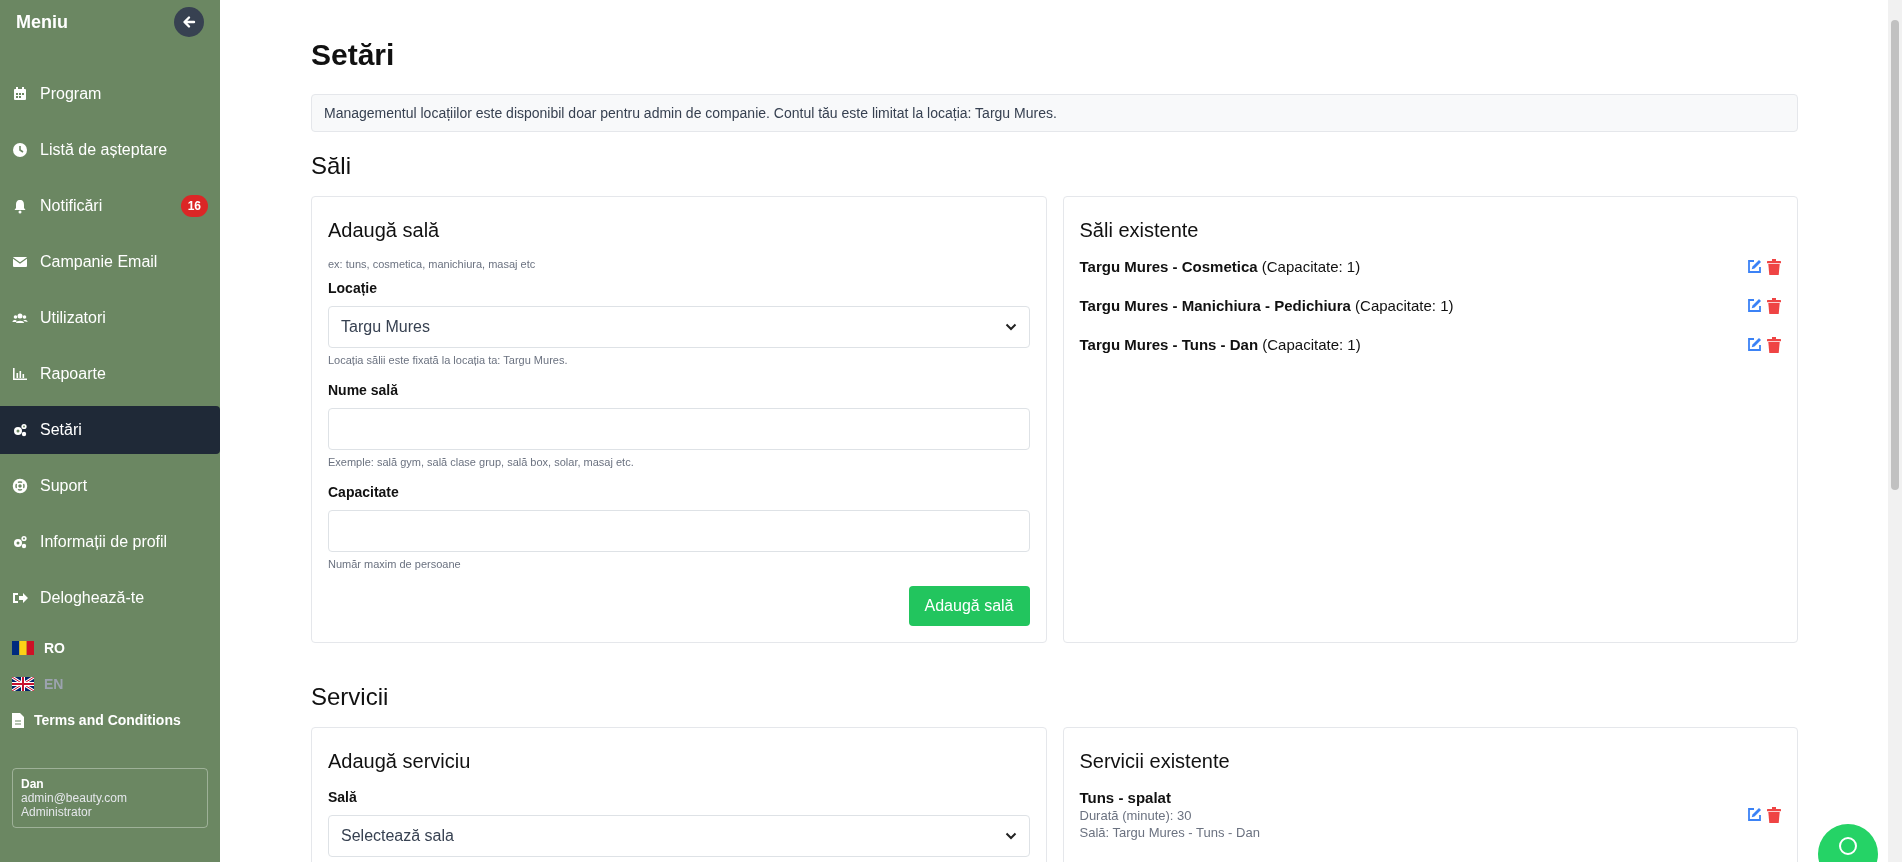 Image resolution: width=1902 pixels, height=862 pixels. Describe the element at coordinates (332, 166) in the screenshot. I see `section-heading: Săli` at that location.